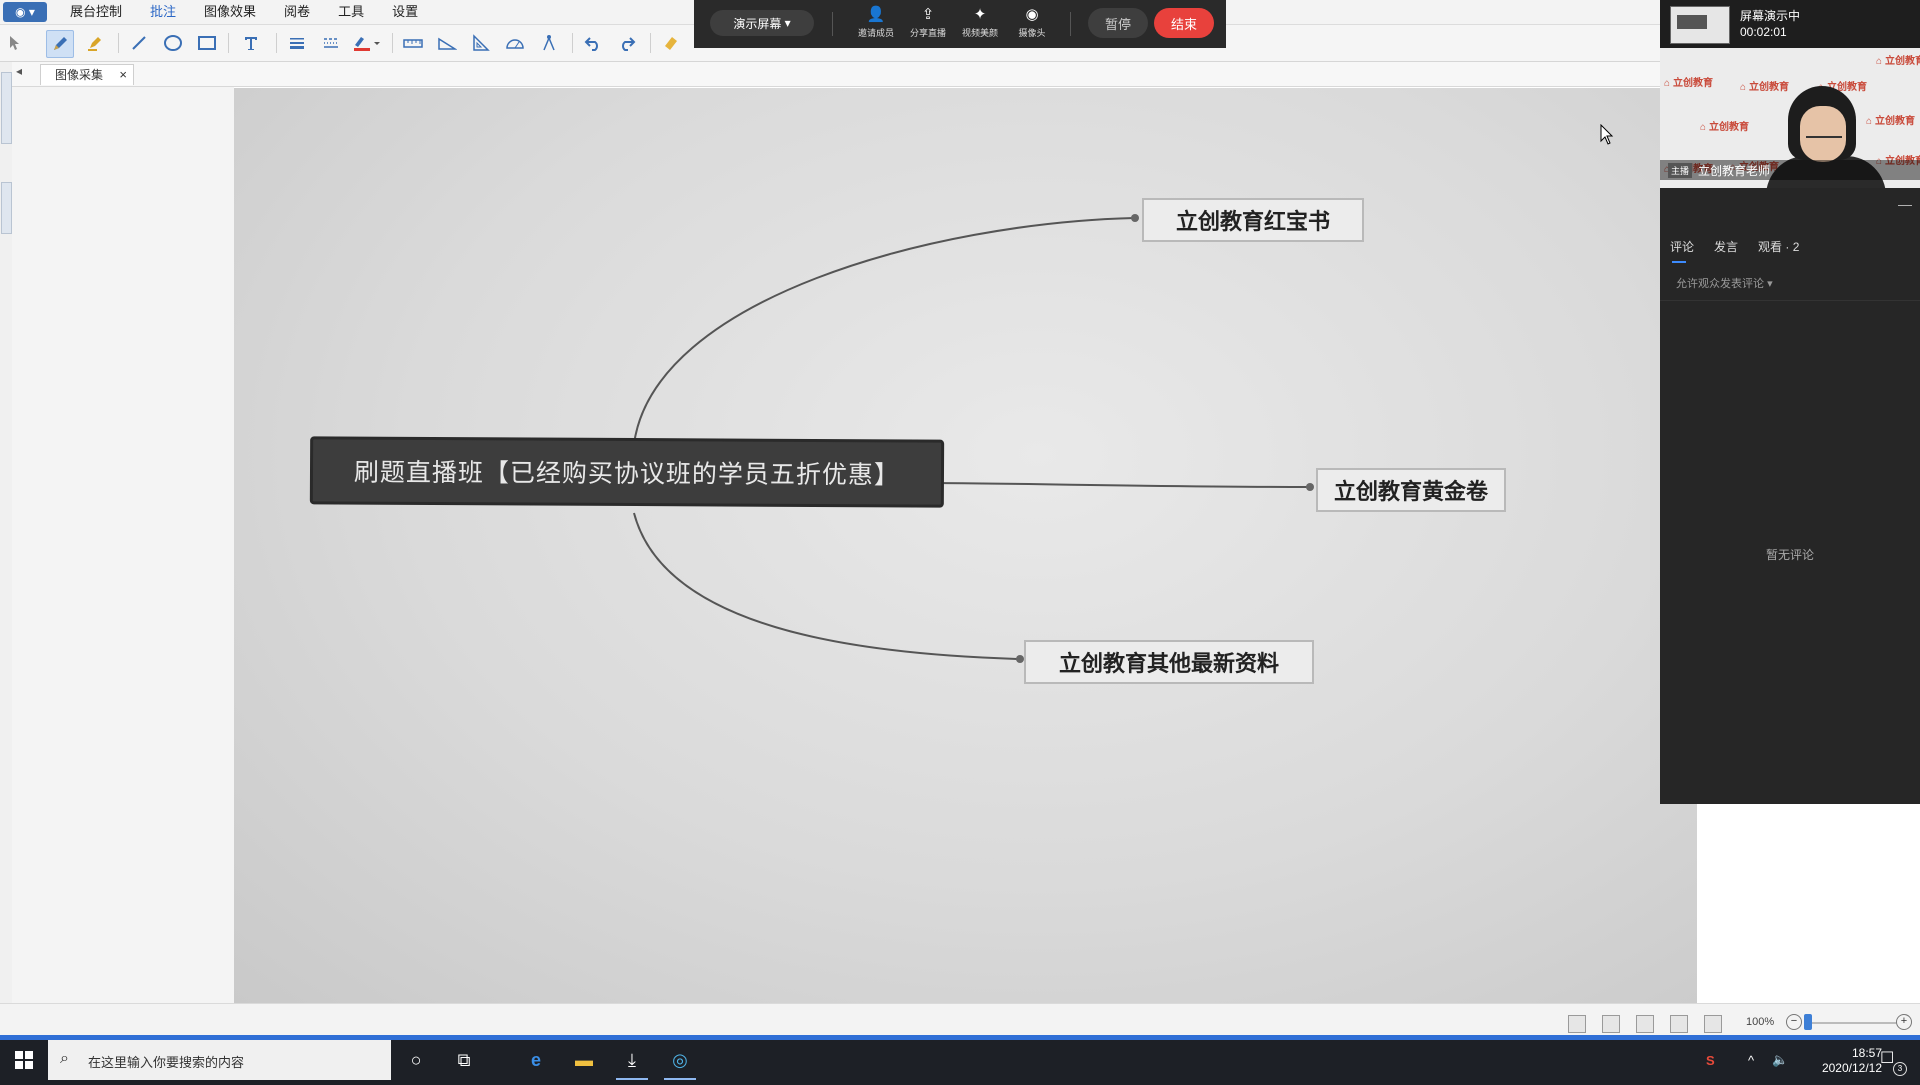  I want to click on ellipse-tool-icon, so click(173, 43).